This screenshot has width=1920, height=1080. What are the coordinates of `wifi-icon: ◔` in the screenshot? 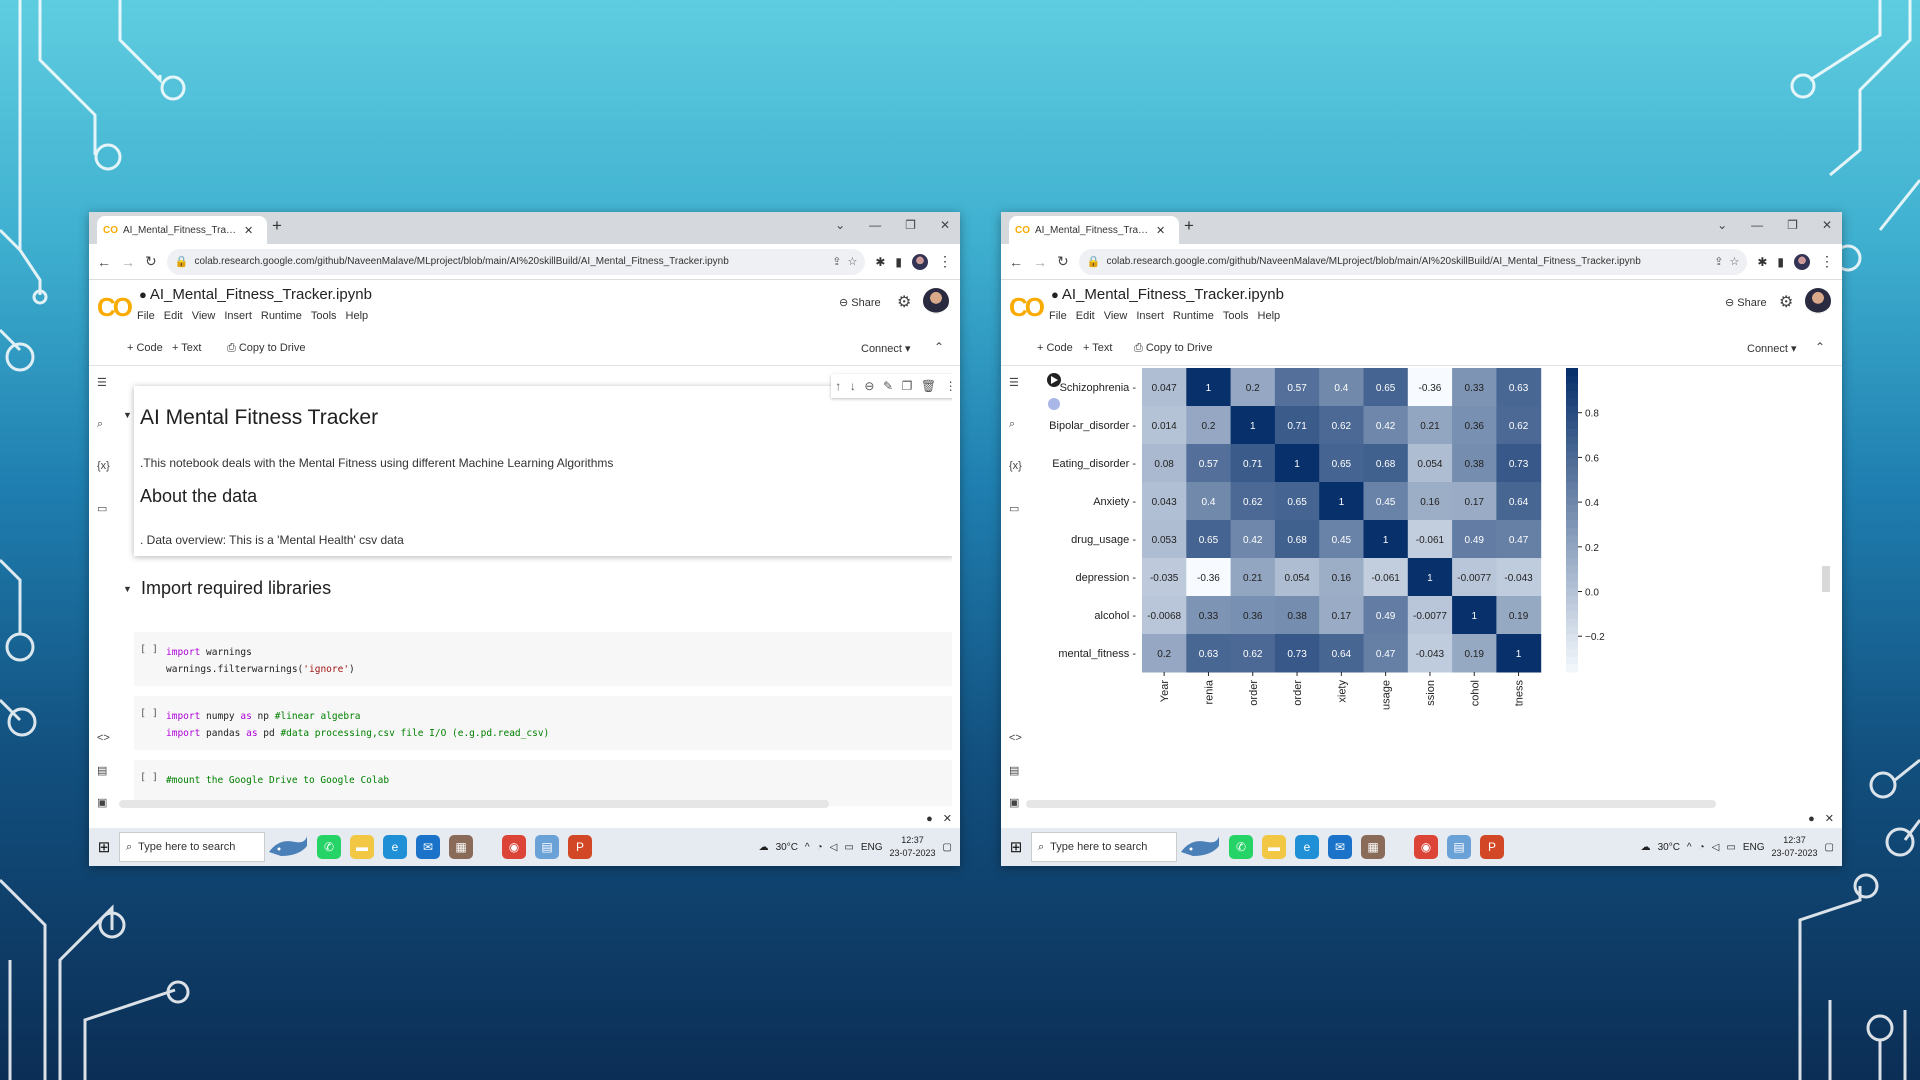 It's located at (1702, 847).